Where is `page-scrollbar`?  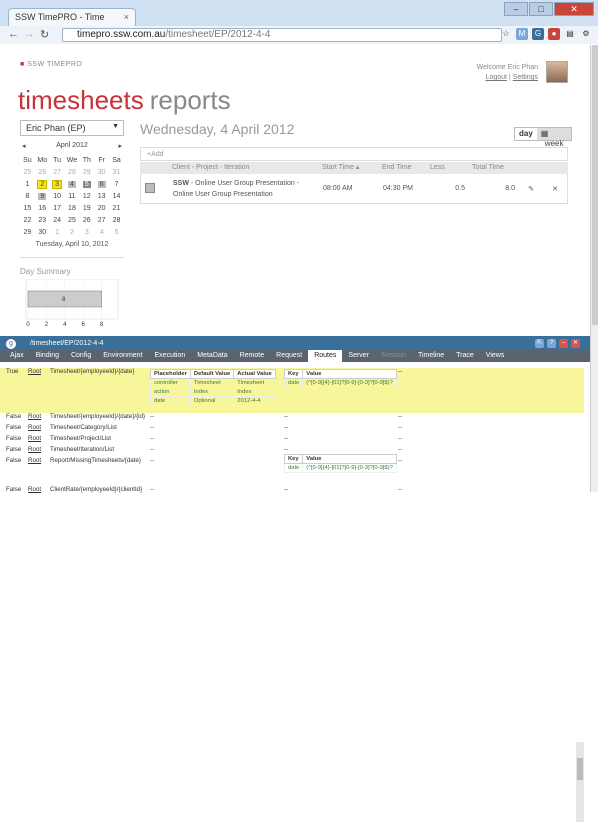
page-scrollbar is located at coordinates (594, 268).